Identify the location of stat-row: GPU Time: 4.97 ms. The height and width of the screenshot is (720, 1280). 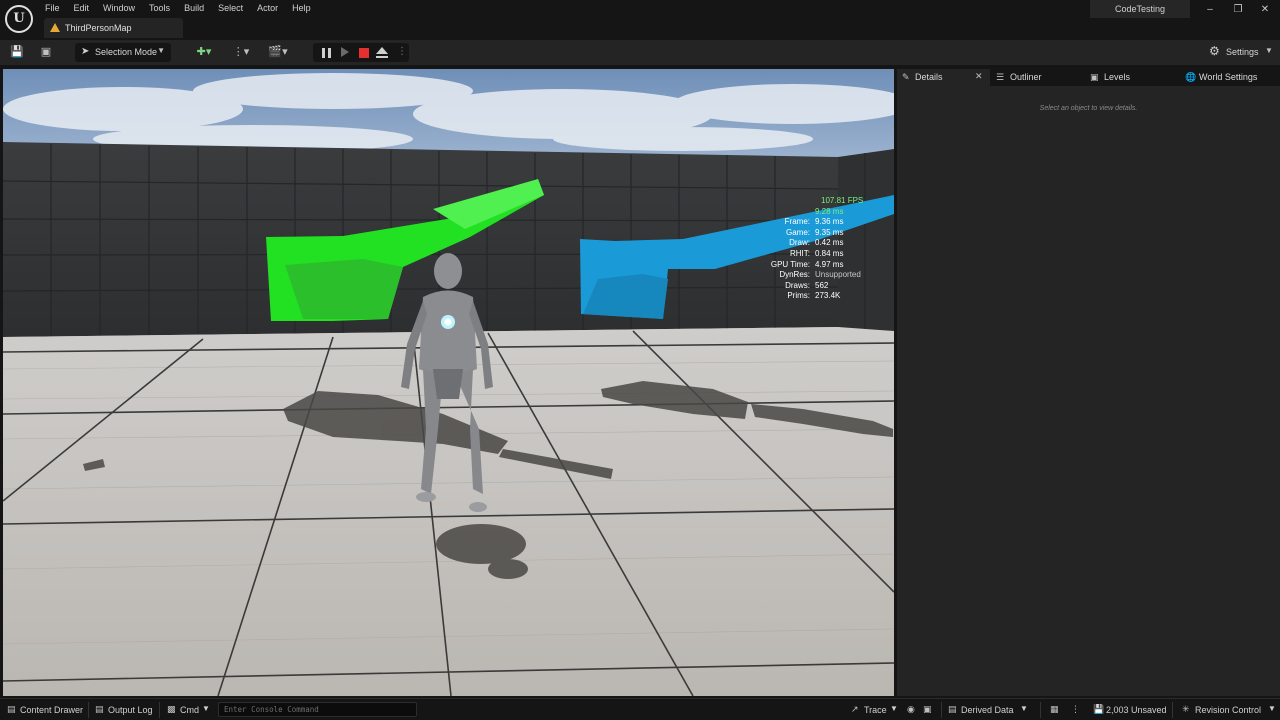
(803, 265).